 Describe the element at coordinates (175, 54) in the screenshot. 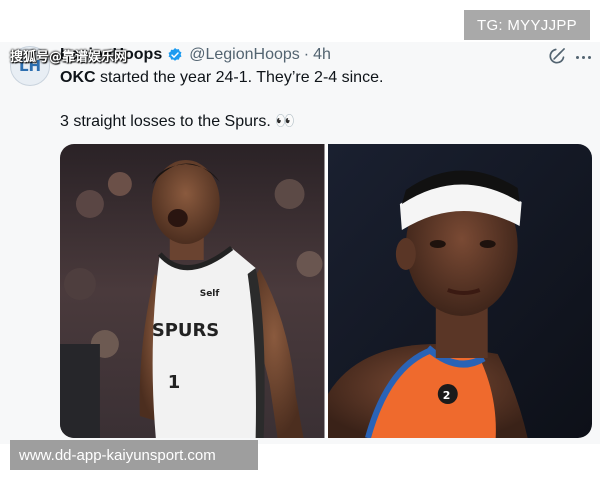

I see `verified-badge-icon` at that location.